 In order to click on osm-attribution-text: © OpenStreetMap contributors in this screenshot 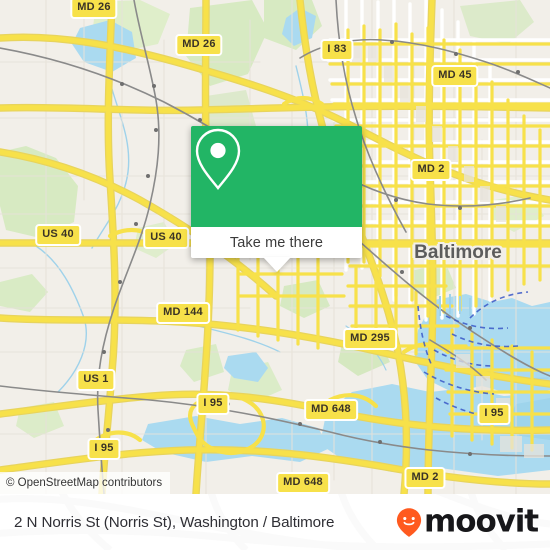, I will do `click(84, 483)`.